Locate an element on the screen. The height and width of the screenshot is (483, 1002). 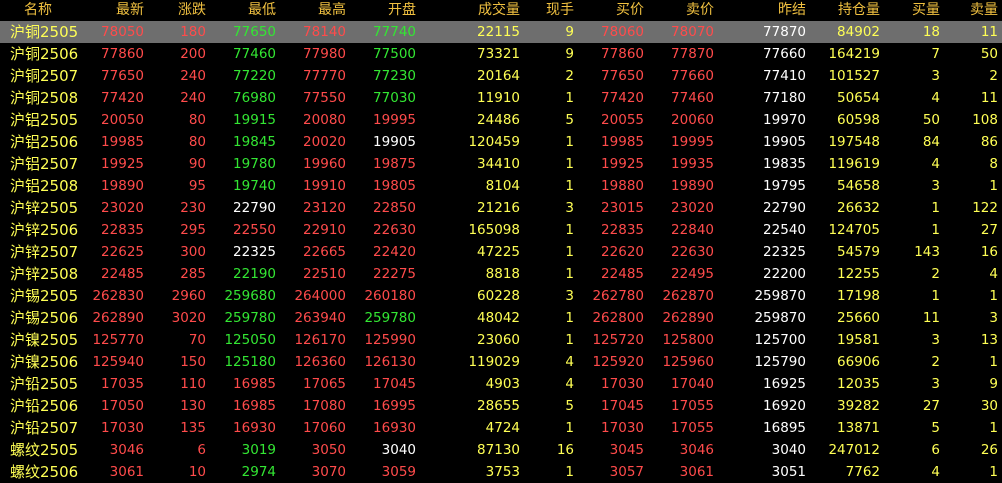
price-change: 230 is located at coordinates (193, 208).